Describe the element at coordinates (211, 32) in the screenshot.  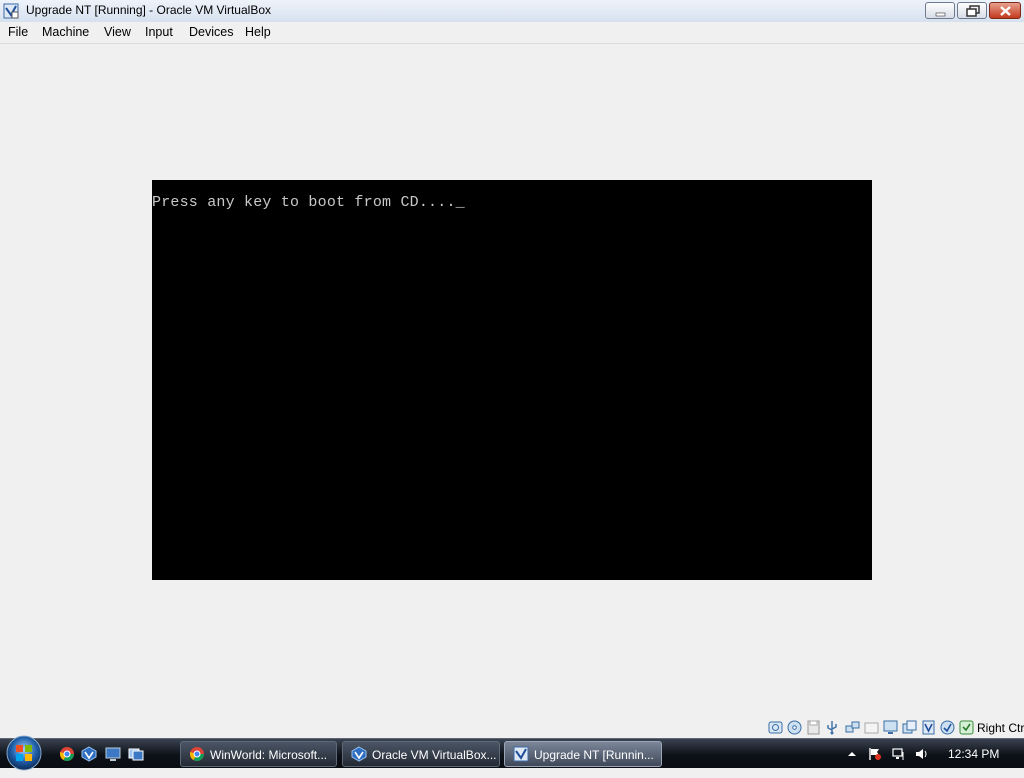
I see `menu-devices: Devices` at that location.